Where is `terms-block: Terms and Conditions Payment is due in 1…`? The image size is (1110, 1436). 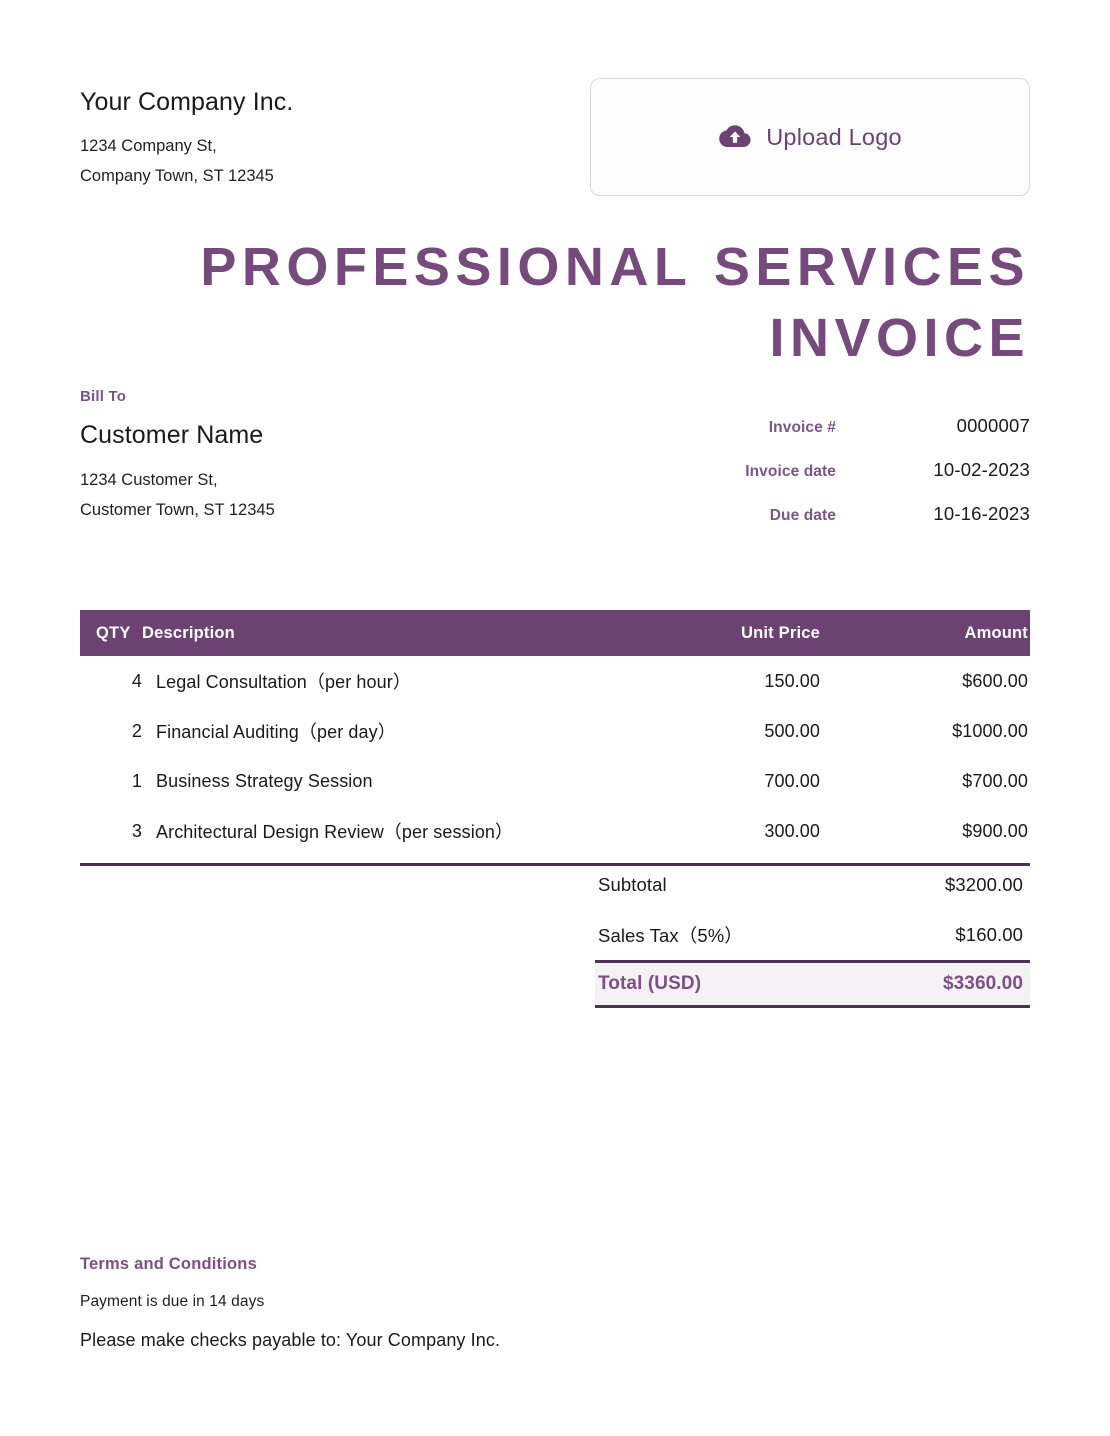
terms-block: Terms and Conditions Payment is due in 1… is located at coordinates (430, 1303).